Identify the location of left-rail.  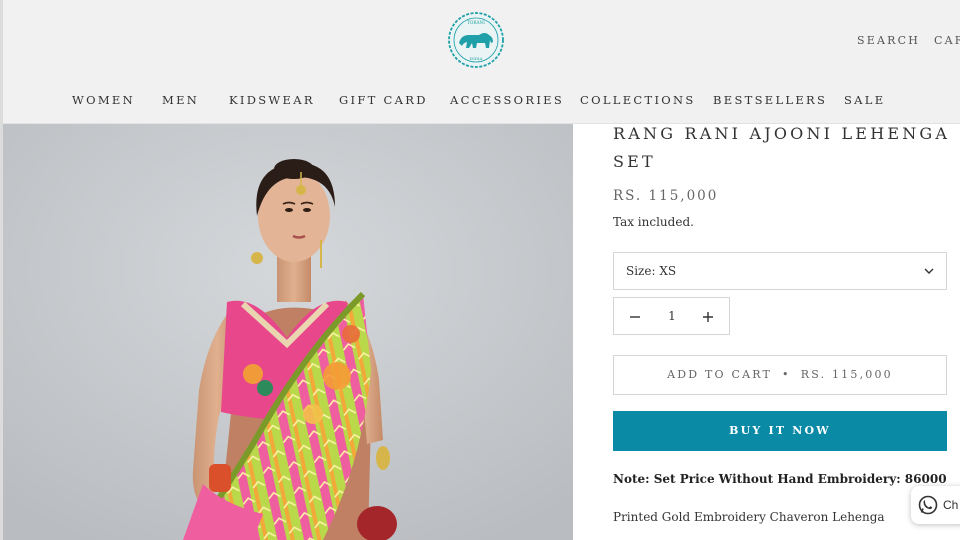
(1, 270).